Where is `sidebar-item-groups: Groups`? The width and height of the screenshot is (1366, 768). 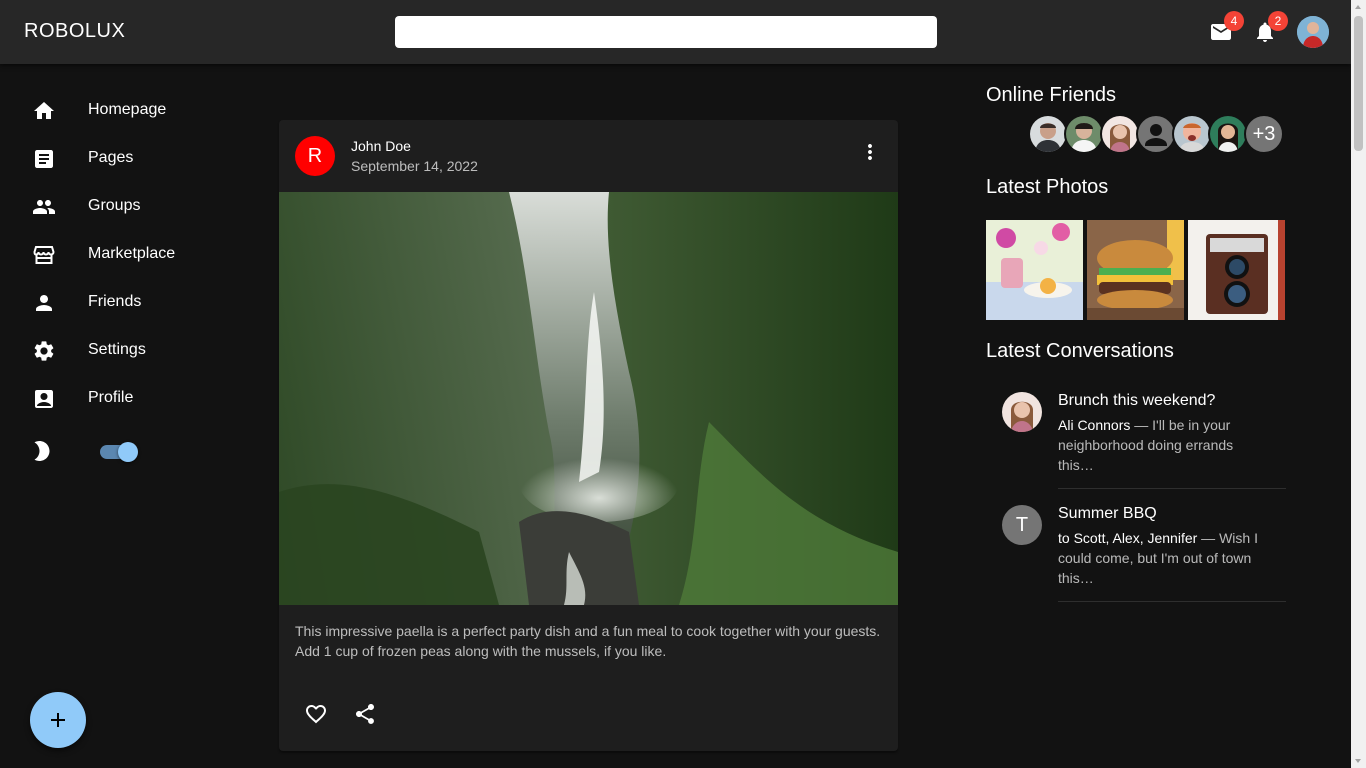
sidebar-item-groups: Groups is located at coordinates (130, 207).